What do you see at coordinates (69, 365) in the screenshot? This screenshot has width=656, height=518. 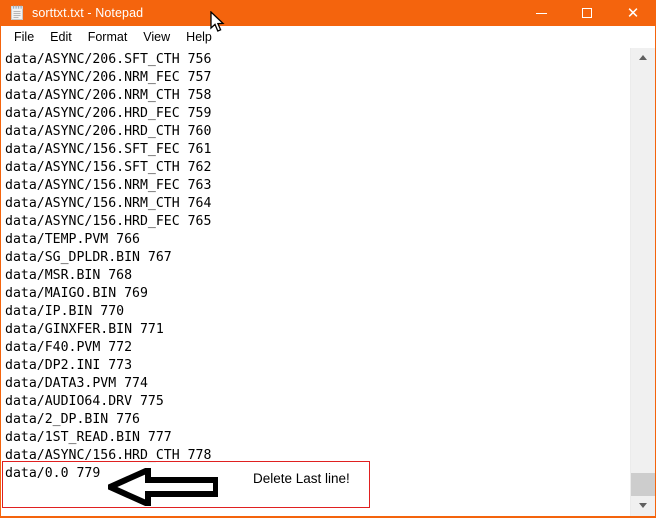 I see `text-line: data/DP2.INI 773` at bounding box center [69, 365].